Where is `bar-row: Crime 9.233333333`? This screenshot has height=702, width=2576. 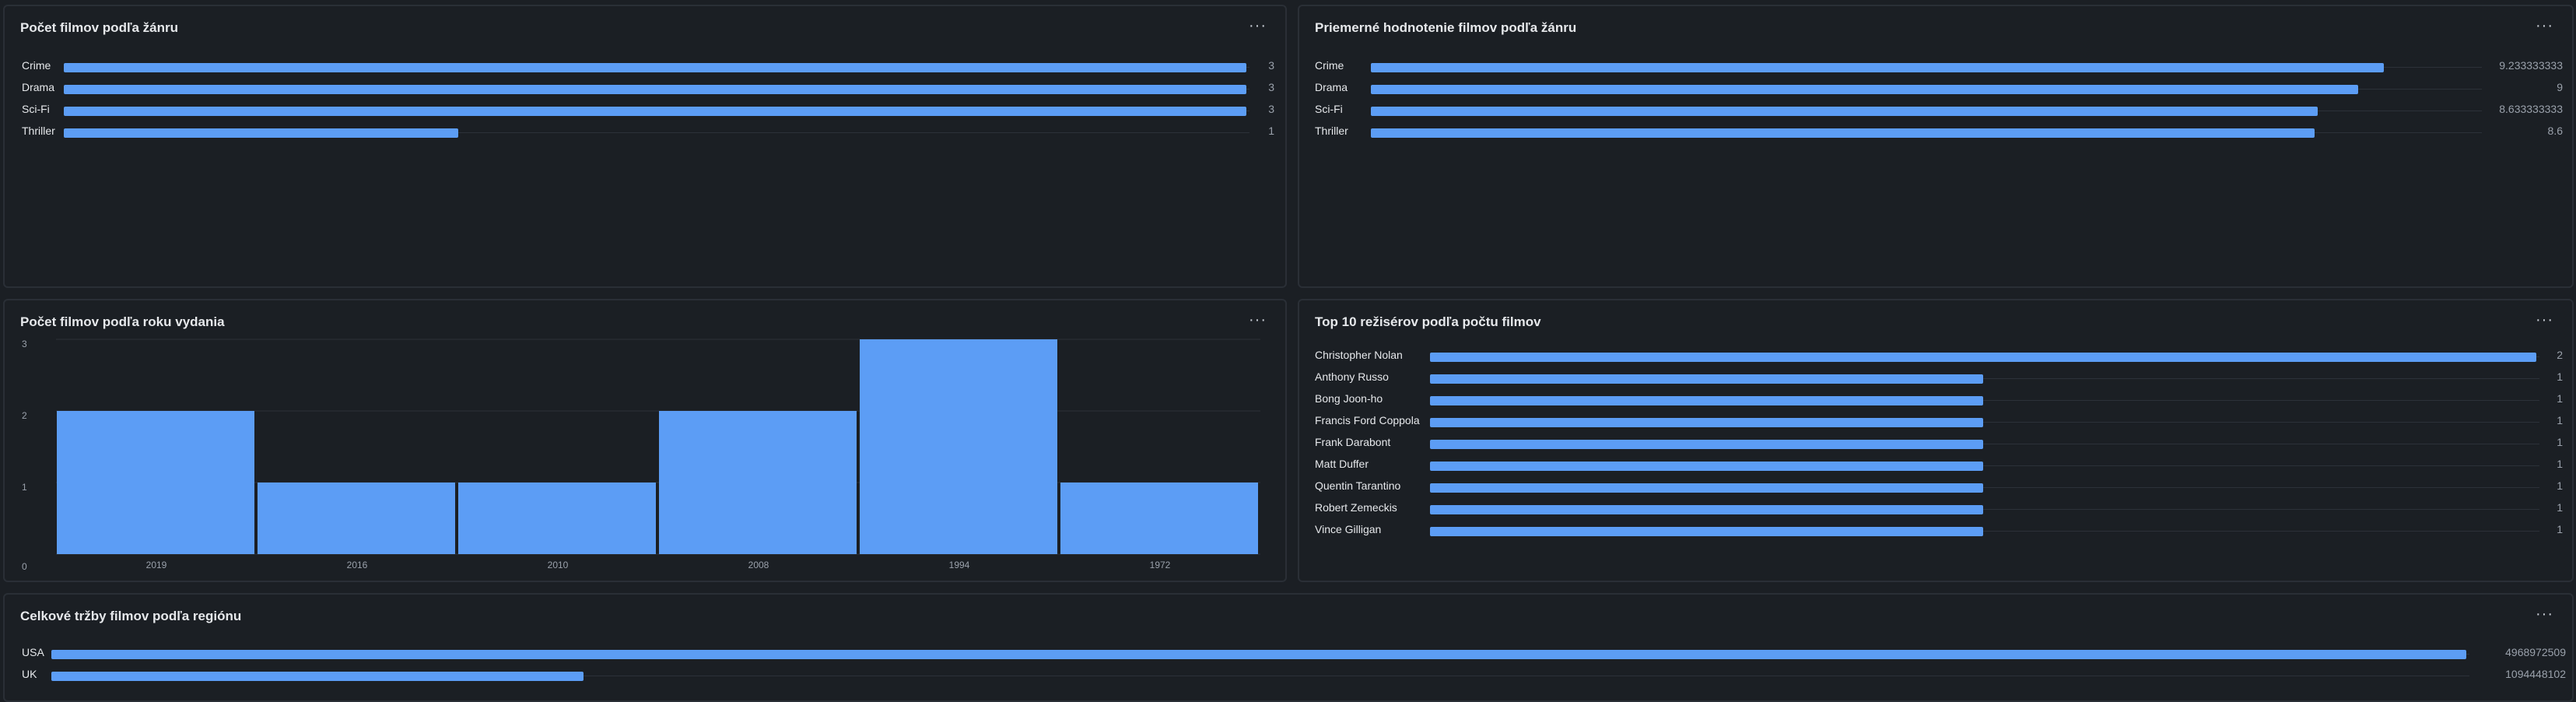
bar-row: Crime 9.233333333 is located at coordinates (1939, 67).